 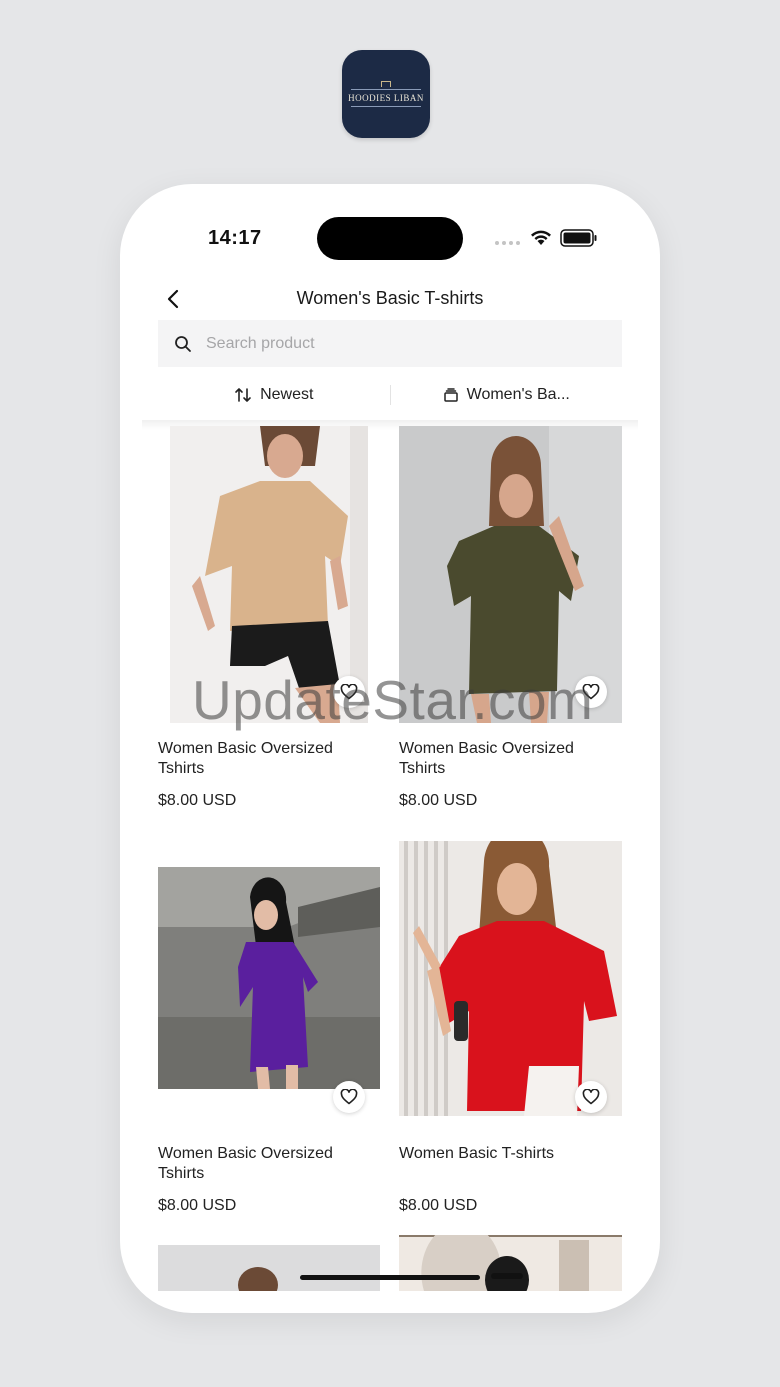 What do you see at coordinates (510, 1154) in the screenshot?
I see `product-name: Women Basic T-shirts` at bounding box center [510, 1154].